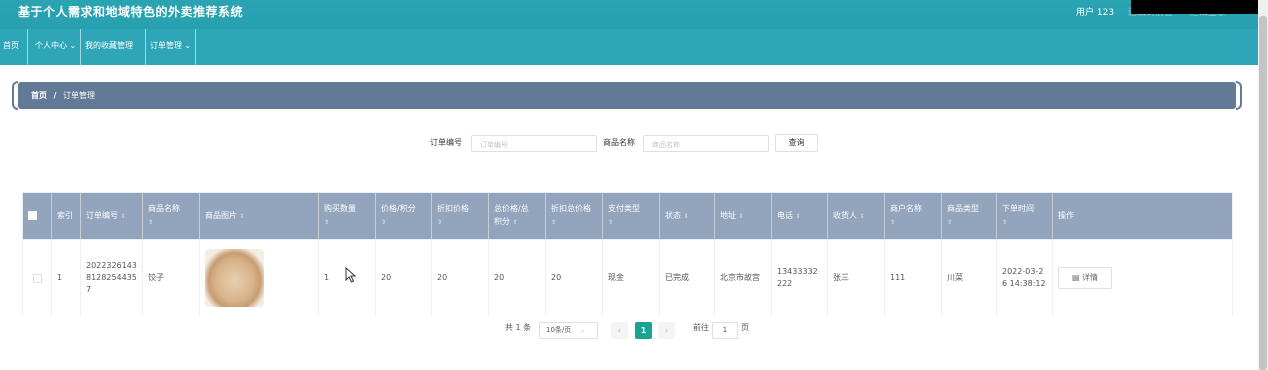 The height and width of the screenshot is (370, 1268). I want to click on page-size-select: 10条/页 ⌄, so click(568, 330).